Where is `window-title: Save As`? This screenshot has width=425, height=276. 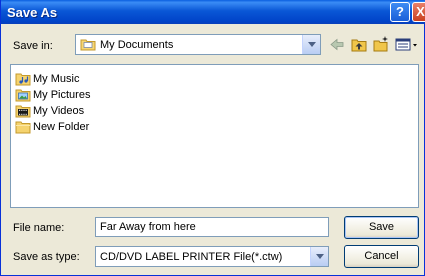 window-title: Save As is located at coordinates (32, 12).